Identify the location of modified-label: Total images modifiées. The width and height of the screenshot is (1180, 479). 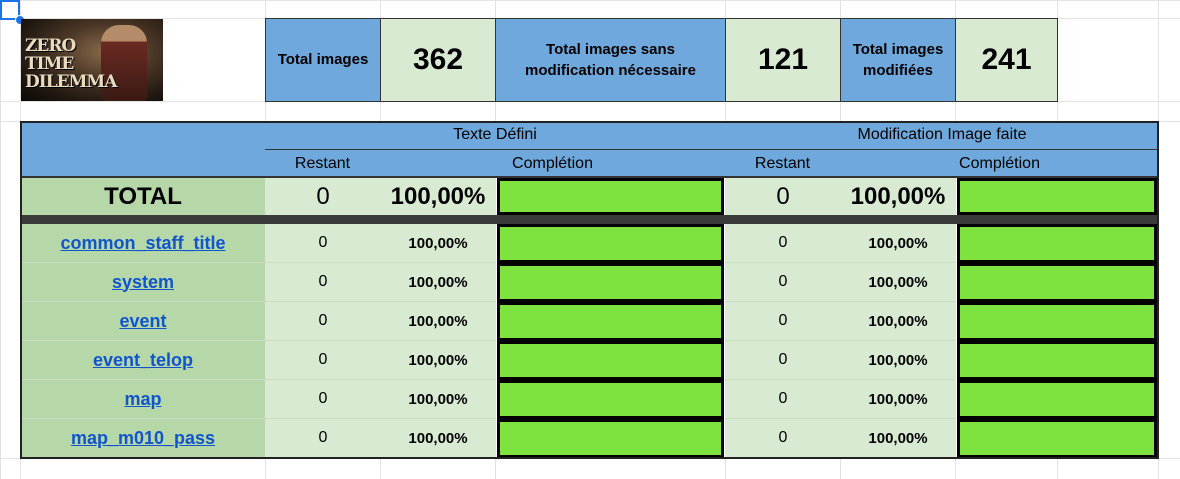
(898, 60).